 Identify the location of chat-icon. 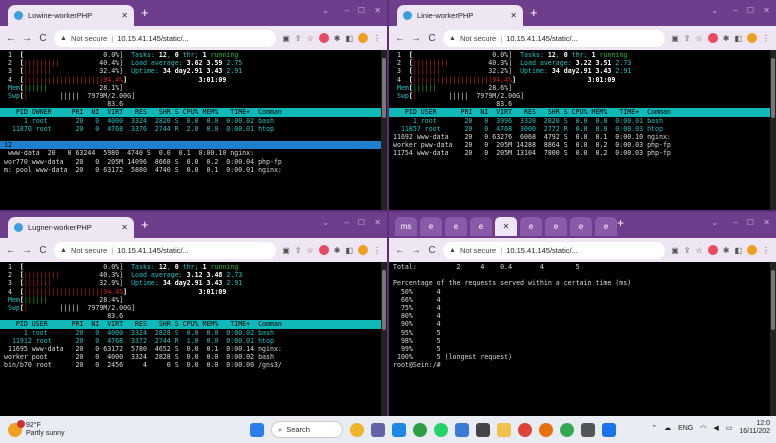
(378, 429).